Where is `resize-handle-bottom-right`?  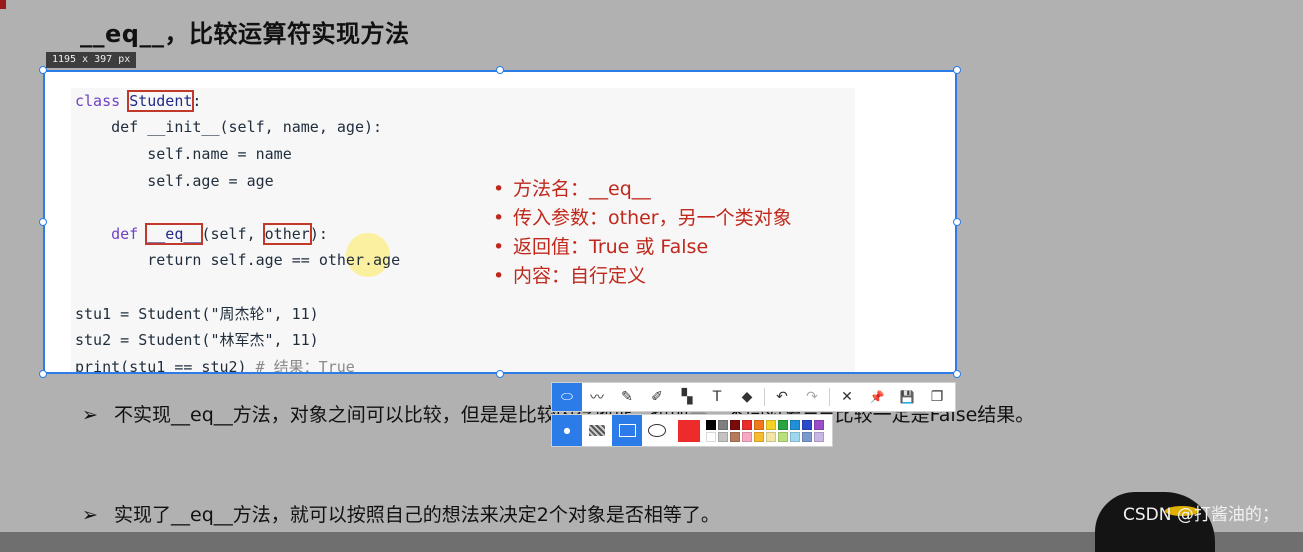 resize-handle-bottom-right is located at coordinates (957, 374).